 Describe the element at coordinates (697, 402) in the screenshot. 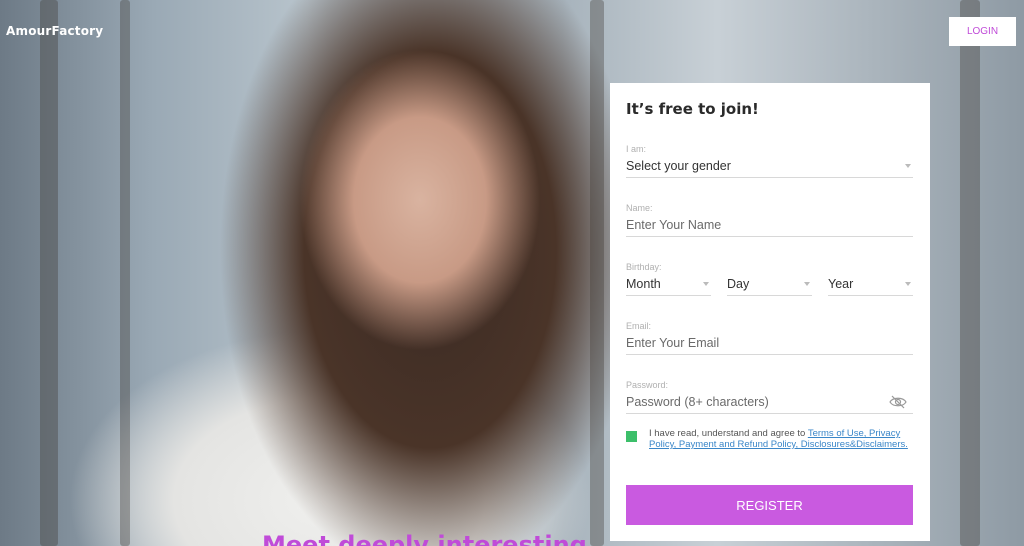

I see `password-placeholder: Password (8+ characters)` at that location.